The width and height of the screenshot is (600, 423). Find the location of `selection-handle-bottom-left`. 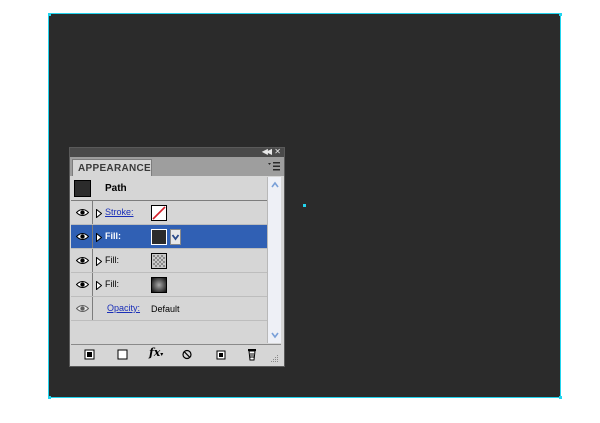

selection-handle-bottom-left is located at coordinates (49, 397).